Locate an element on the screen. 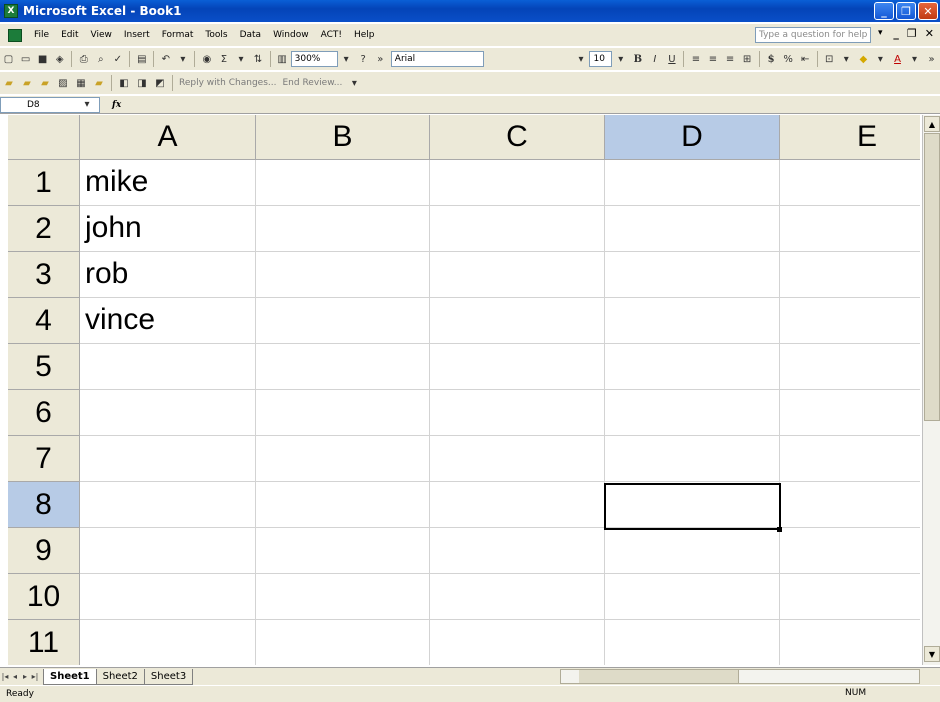 This screenshot has width=940, height=702. cell-b3 is located at coordinates (343, 275).